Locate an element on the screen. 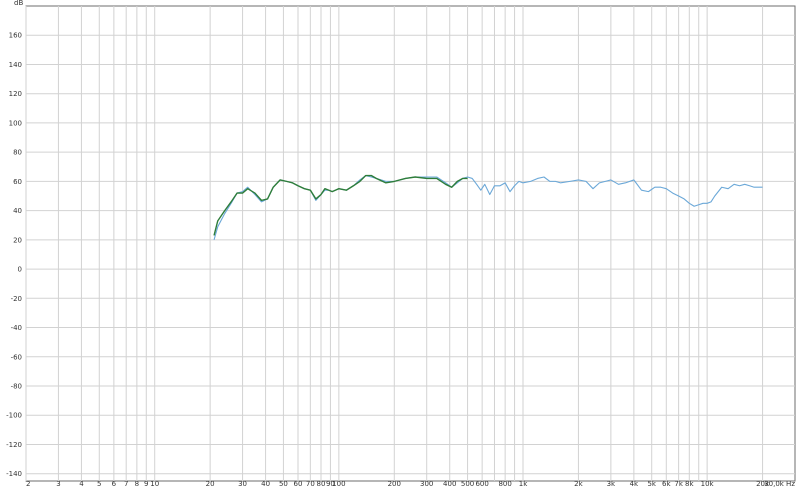  x-tick-label: 50 is located at coordinates (283, 484).